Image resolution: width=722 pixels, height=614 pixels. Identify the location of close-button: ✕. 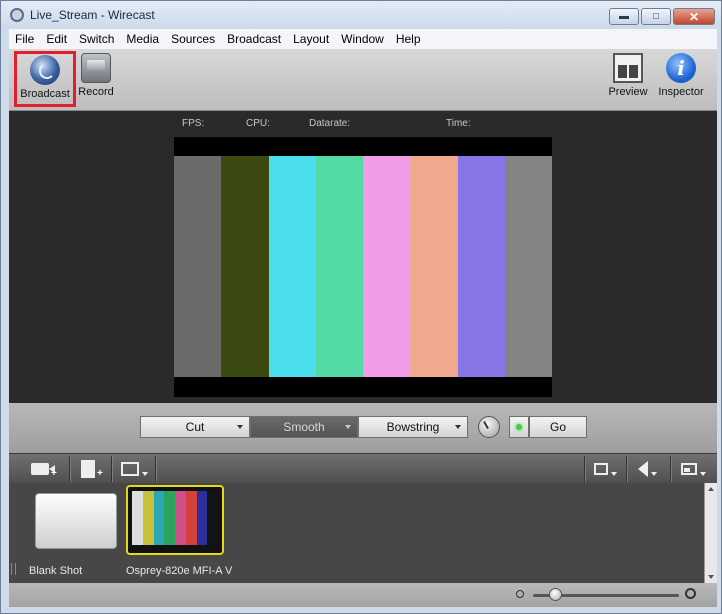
(694, 16).